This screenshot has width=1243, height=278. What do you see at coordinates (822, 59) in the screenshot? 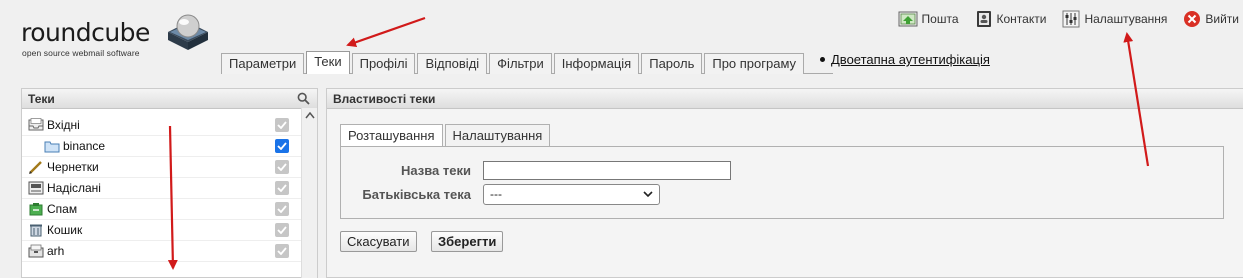
I see `bullet-icon` at bounding box center [822, 59].